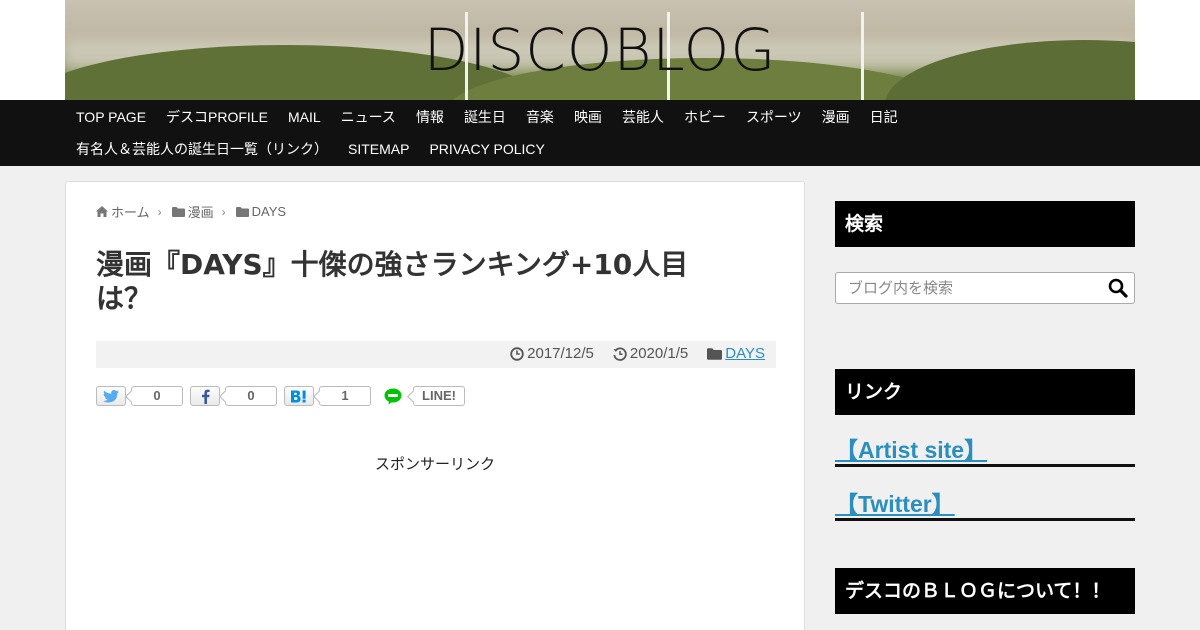 The image size is (1200, 630). What do you see at coordinates (217, 117) in the screenshot?
I see `nav-item-profile: デスコPROFILE` at bounding box center [217, 117].